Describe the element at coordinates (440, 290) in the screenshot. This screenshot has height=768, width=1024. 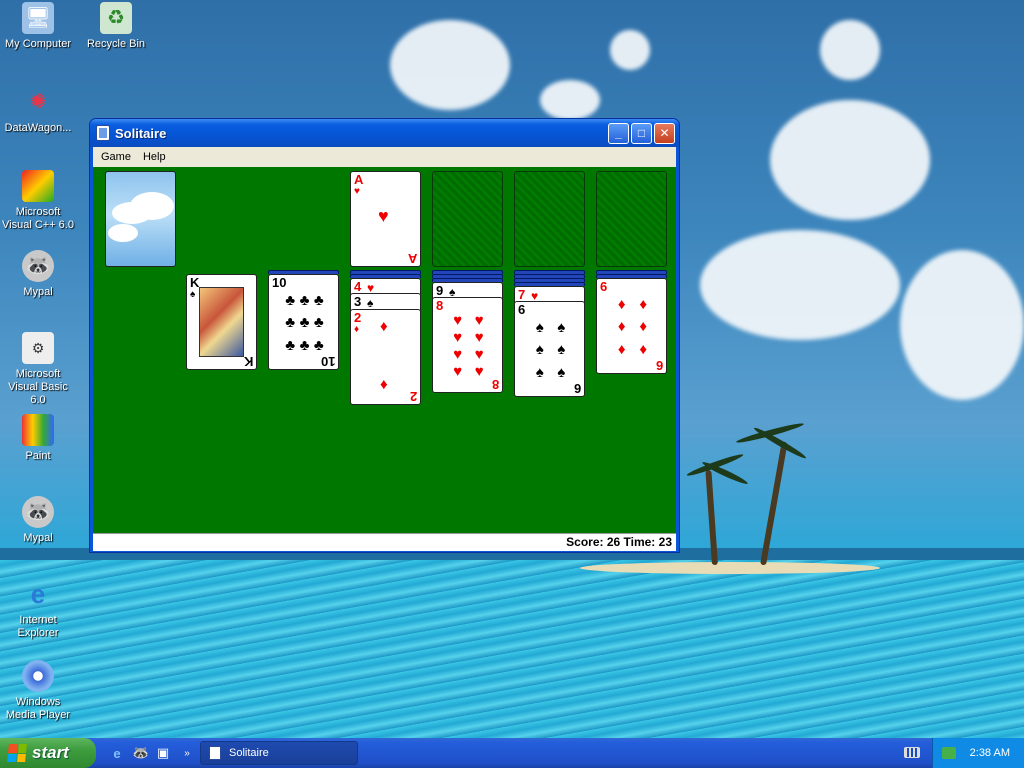
I see `card-rank: 9` at that location.